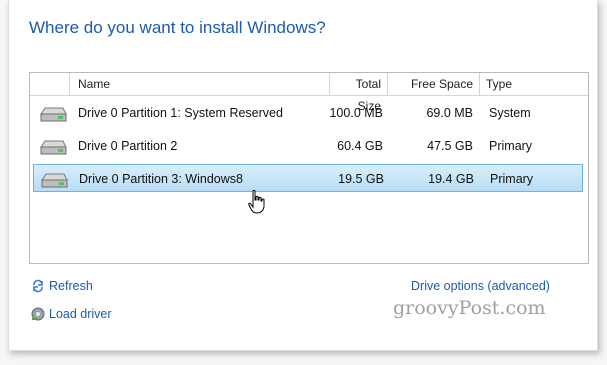 The height and width of the screenshot is (365, 607). What do you see at coordinates (449, 113) in the screenshot?
I see `partition-free-space: 69.0 MB` at bounding box center [449, 113].